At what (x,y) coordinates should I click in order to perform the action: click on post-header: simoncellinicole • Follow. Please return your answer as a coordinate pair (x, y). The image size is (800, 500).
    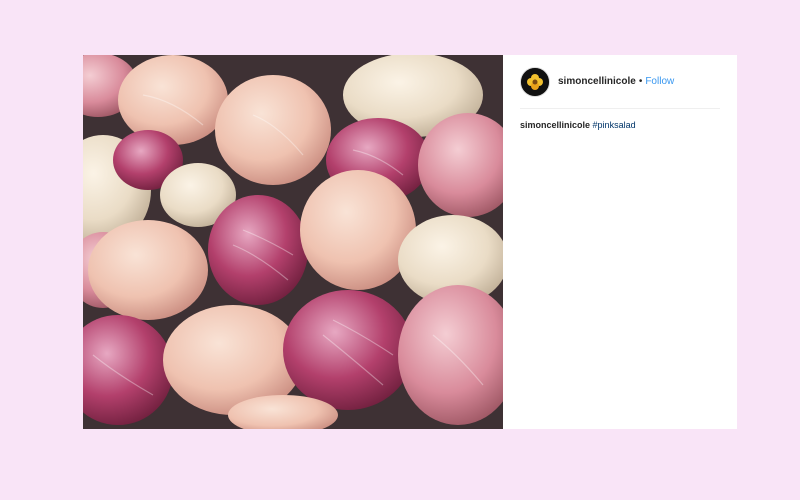
    Looking at the image, I should click on (620, 82).